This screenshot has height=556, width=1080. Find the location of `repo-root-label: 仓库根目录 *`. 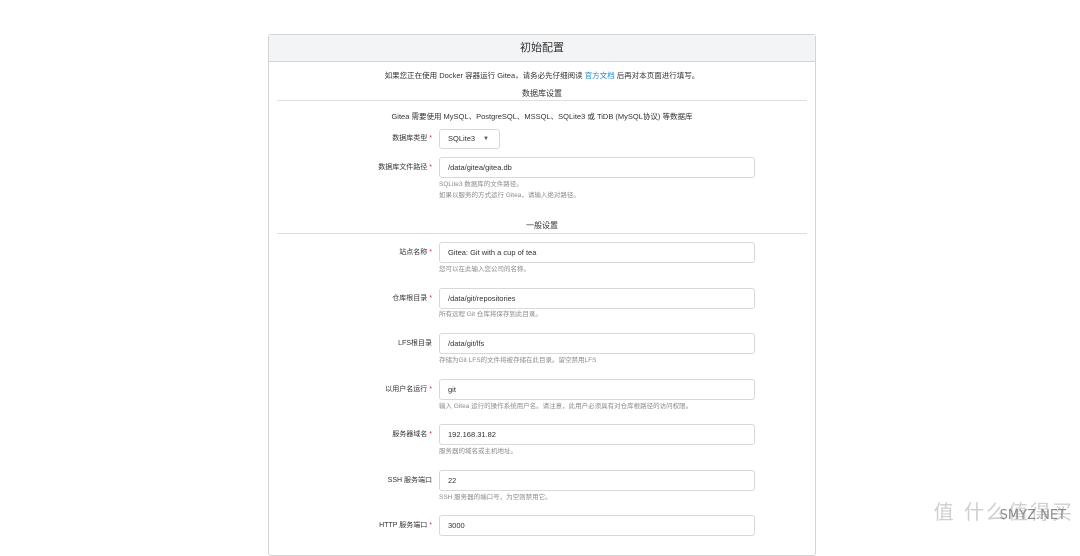

repo-root-label: 仓库根目录 * is located at coordinates (352, 298).